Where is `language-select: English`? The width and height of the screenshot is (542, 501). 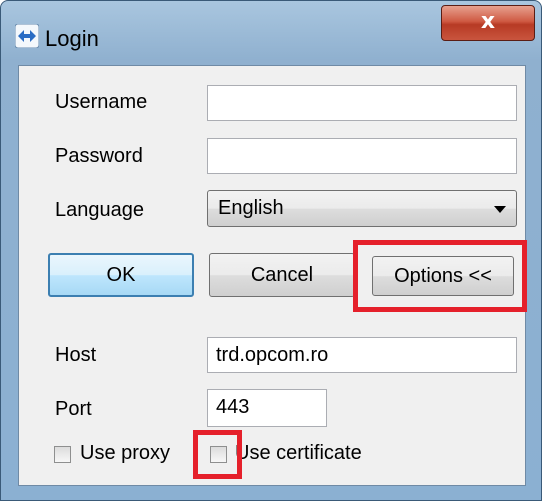
language-select: English is located at coordinates (362, 208).